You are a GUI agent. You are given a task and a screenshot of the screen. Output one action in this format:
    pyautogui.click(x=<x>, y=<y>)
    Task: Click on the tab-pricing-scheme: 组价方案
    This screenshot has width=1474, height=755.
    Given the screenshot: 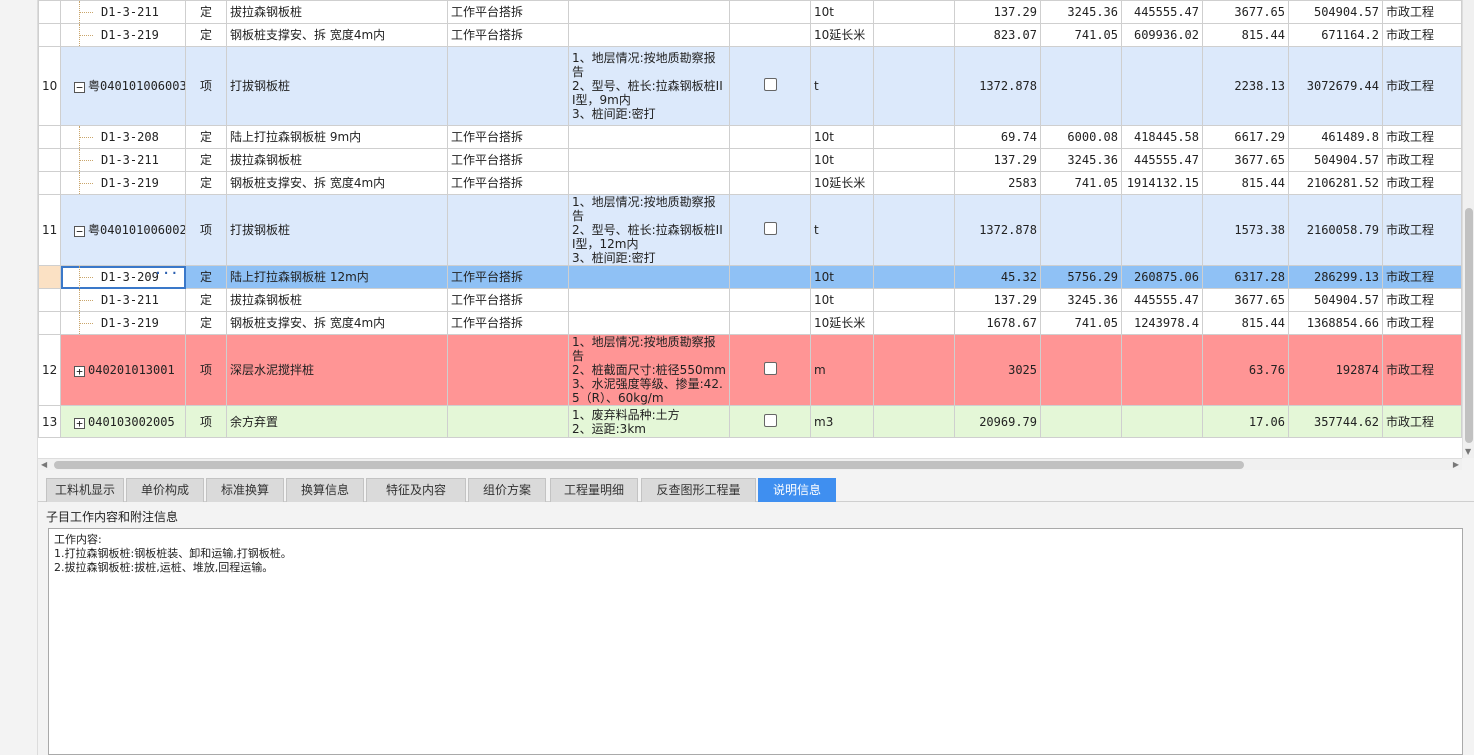 What is the action you would take?
    pyautogui.click(x=507, y=490)
    